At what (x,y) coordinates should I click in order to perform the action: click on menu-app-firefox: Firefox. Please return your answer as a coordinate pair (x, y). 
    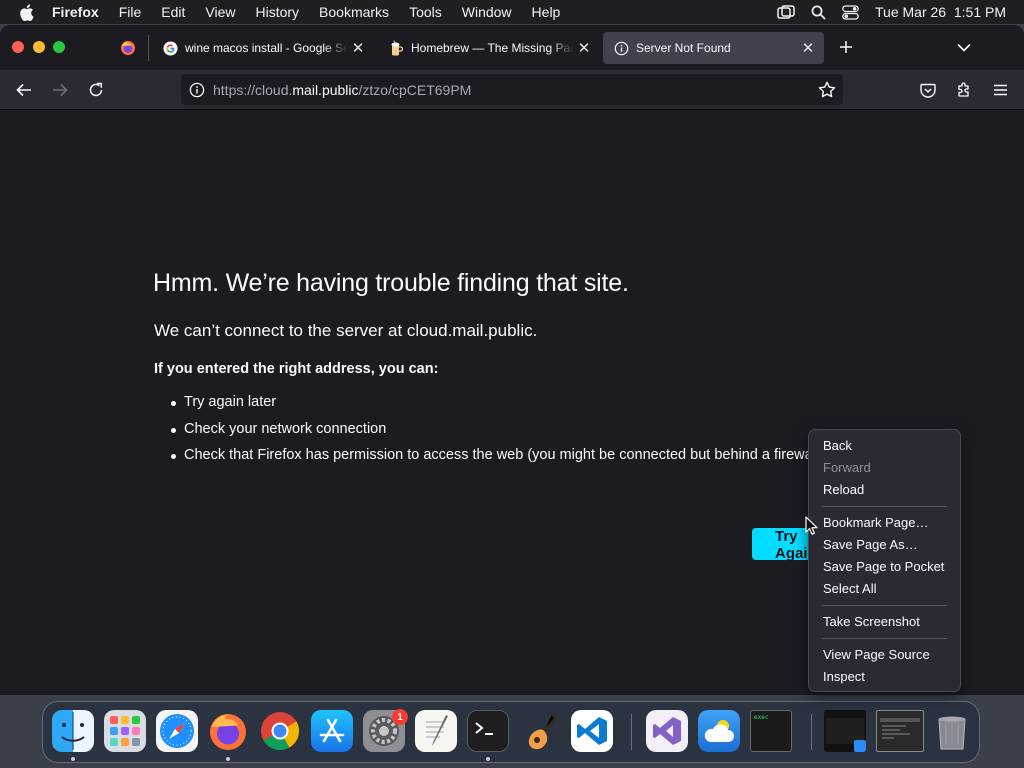
    Looking at the image, I should click on (80, 12).